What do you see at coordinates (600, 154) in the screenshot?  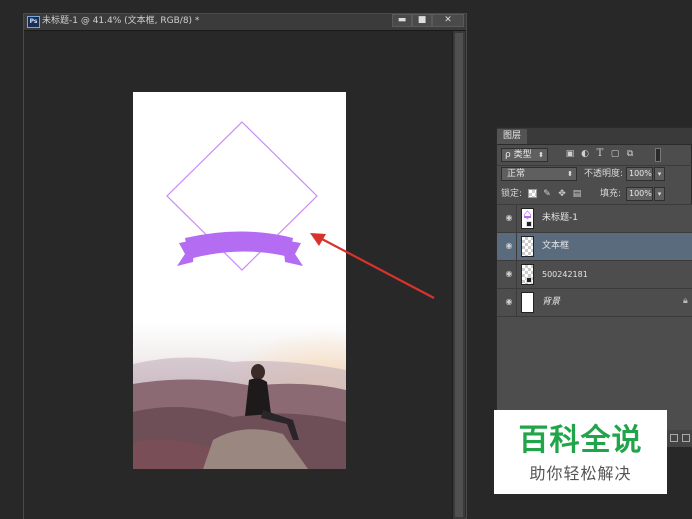 I see `text-filter-icon: T` at bounding box center [600, 154].